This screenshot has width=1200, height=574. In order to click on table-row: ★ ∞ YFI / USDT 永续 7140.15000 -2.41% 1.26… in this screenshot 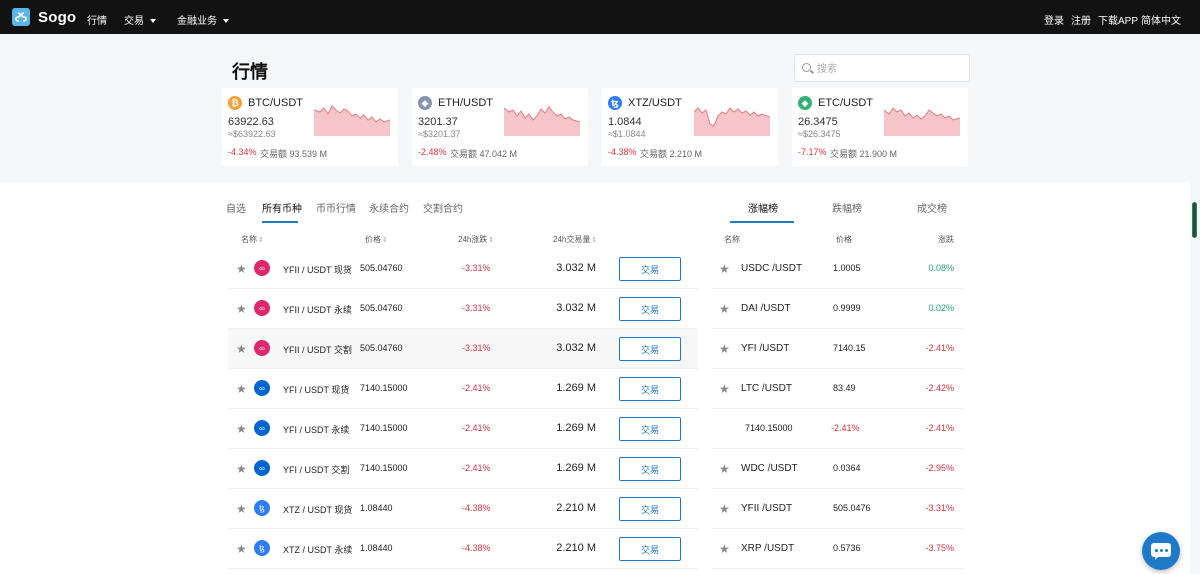, I will do `click(463, 429)`.